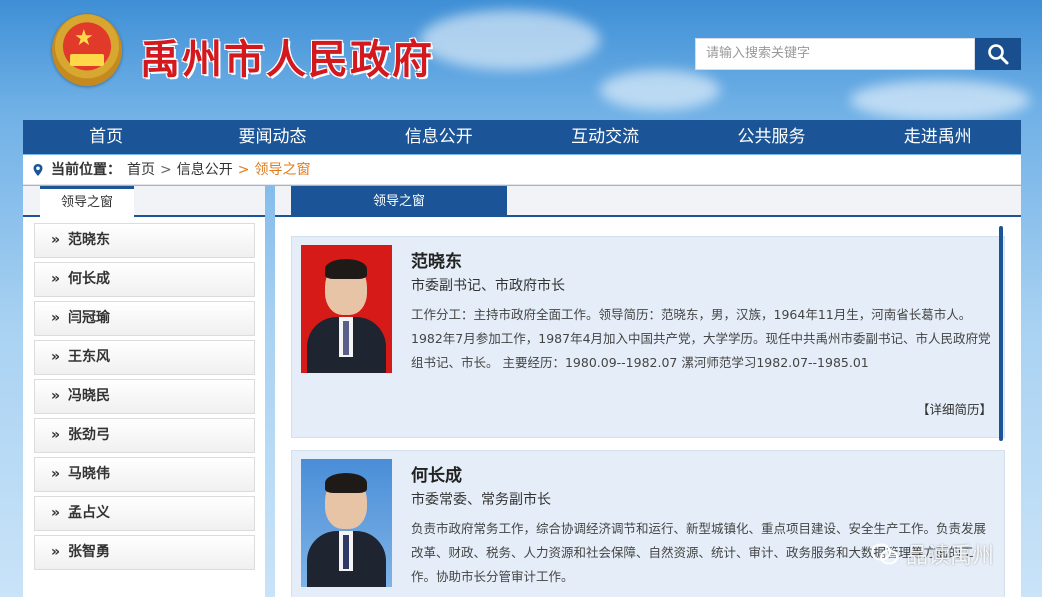 The width and height of the screenshot is (1042, 597). What do you see at coordinates (86, 169) in the screenshot?
I see `breadcrumb-label: 当前位置：` at bounding box center [86, 169].